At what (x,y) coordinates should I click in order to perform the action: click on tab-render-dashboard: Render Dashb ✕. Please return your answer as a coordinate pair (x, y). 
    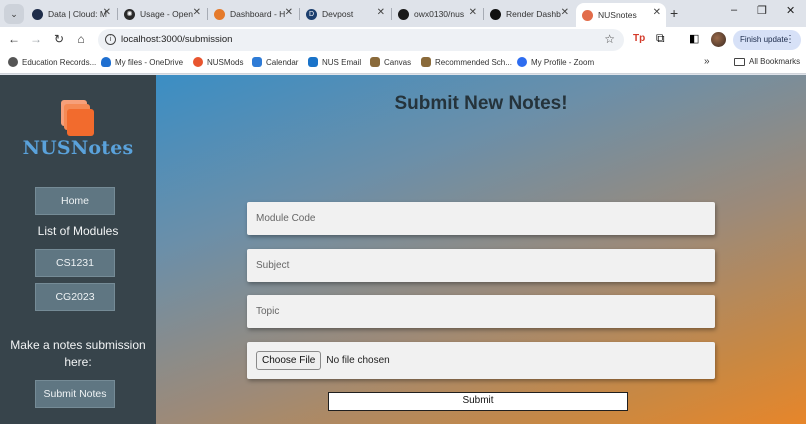
    Looking at the image, I should click on (529, 14).